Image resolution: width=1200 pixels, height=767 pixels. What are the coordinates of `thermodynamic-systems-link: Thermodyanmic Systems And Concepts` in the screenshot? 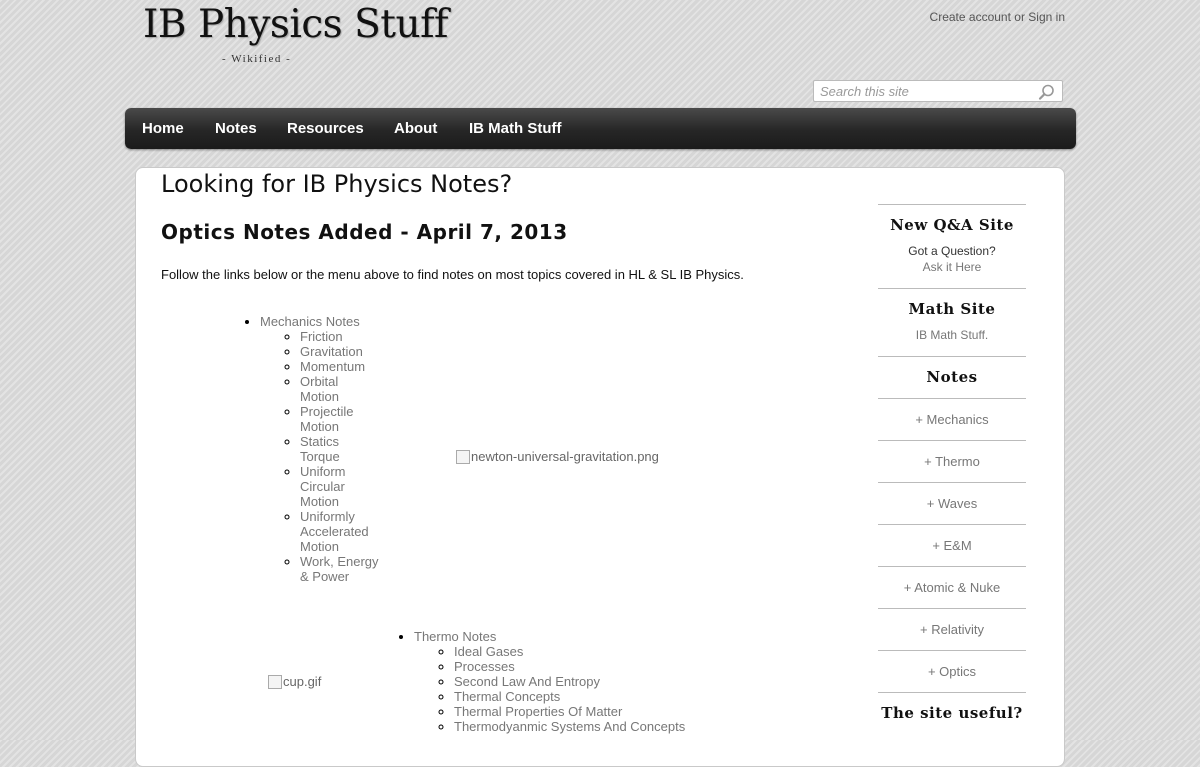 It's located at (569, 726).